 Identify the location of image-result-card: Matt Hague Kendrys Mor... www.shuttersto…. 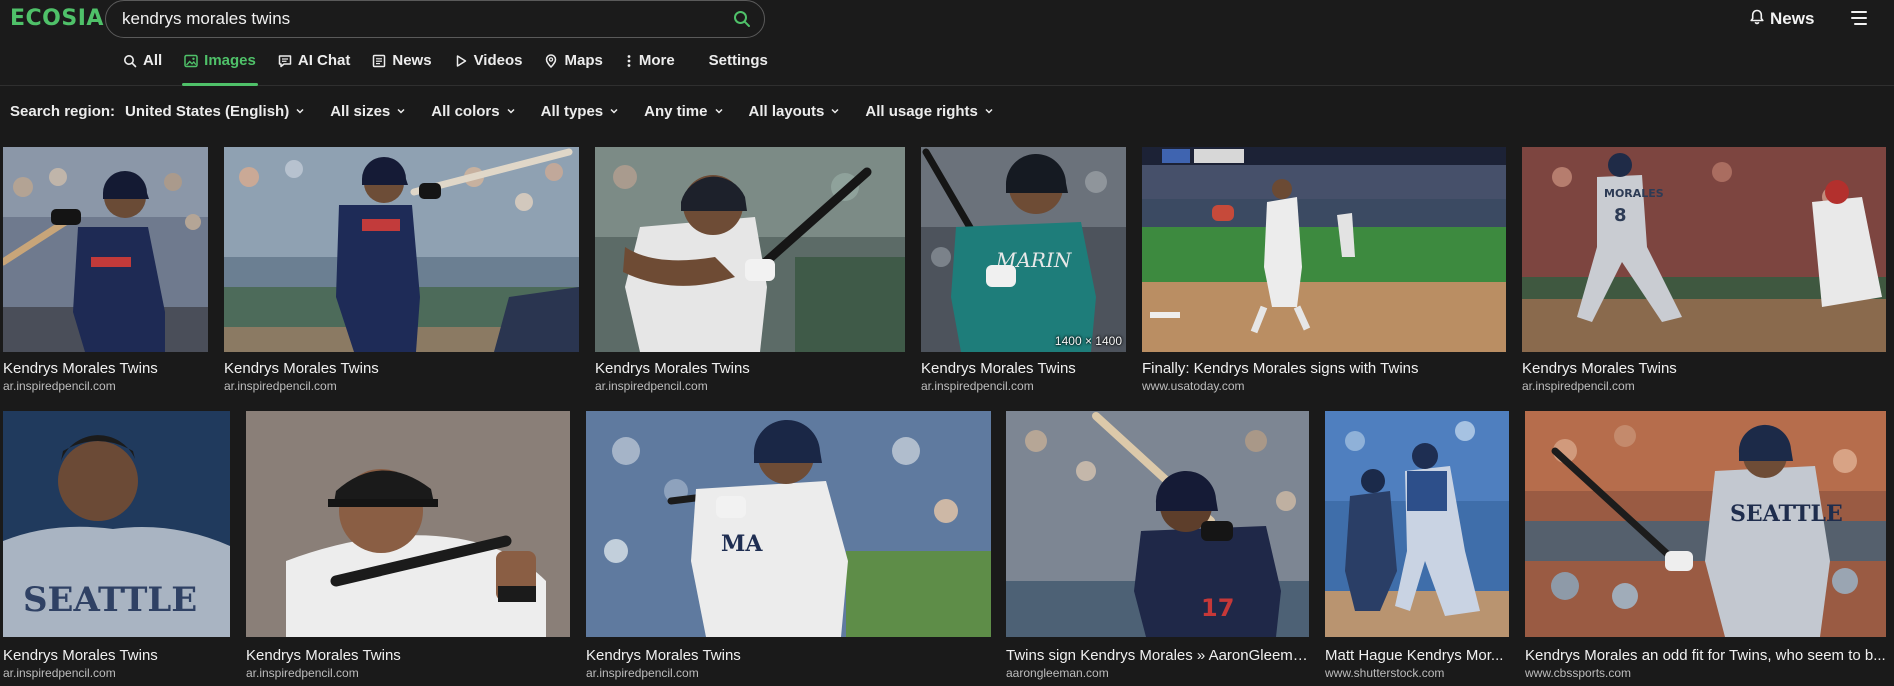
(1417, 548).